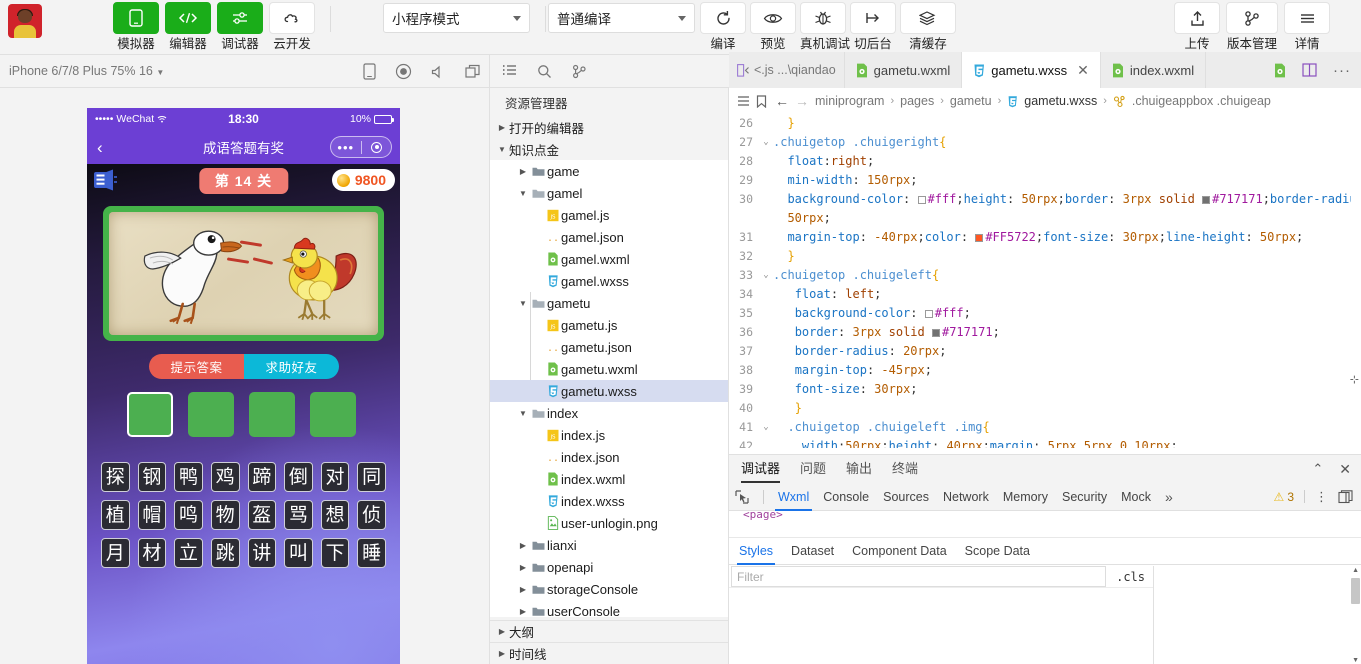  What do you see at coordinates (1355, 591) in the screenshot?
I see `scroll-thumb` at bounding box center [1355, 591].